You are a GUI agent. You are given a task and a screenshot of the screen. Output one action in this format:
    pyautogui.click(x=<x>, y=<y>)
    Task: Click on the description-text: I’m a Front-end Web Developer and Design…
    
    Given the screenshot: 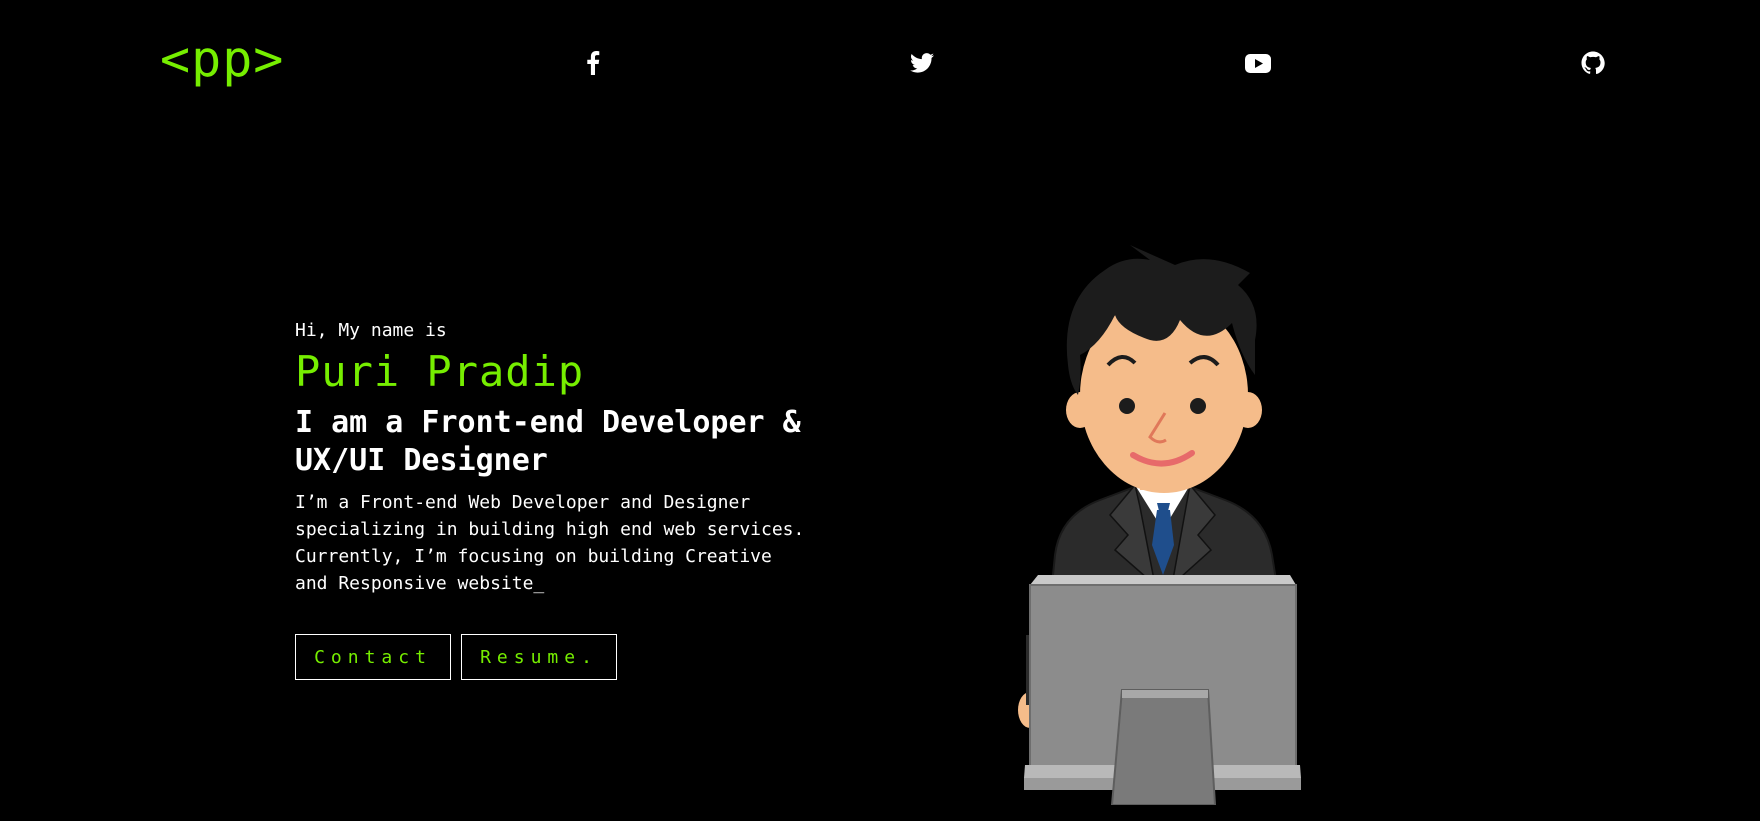 What is the action you would take?
    pyautogui.click(x=550, y=543)
    